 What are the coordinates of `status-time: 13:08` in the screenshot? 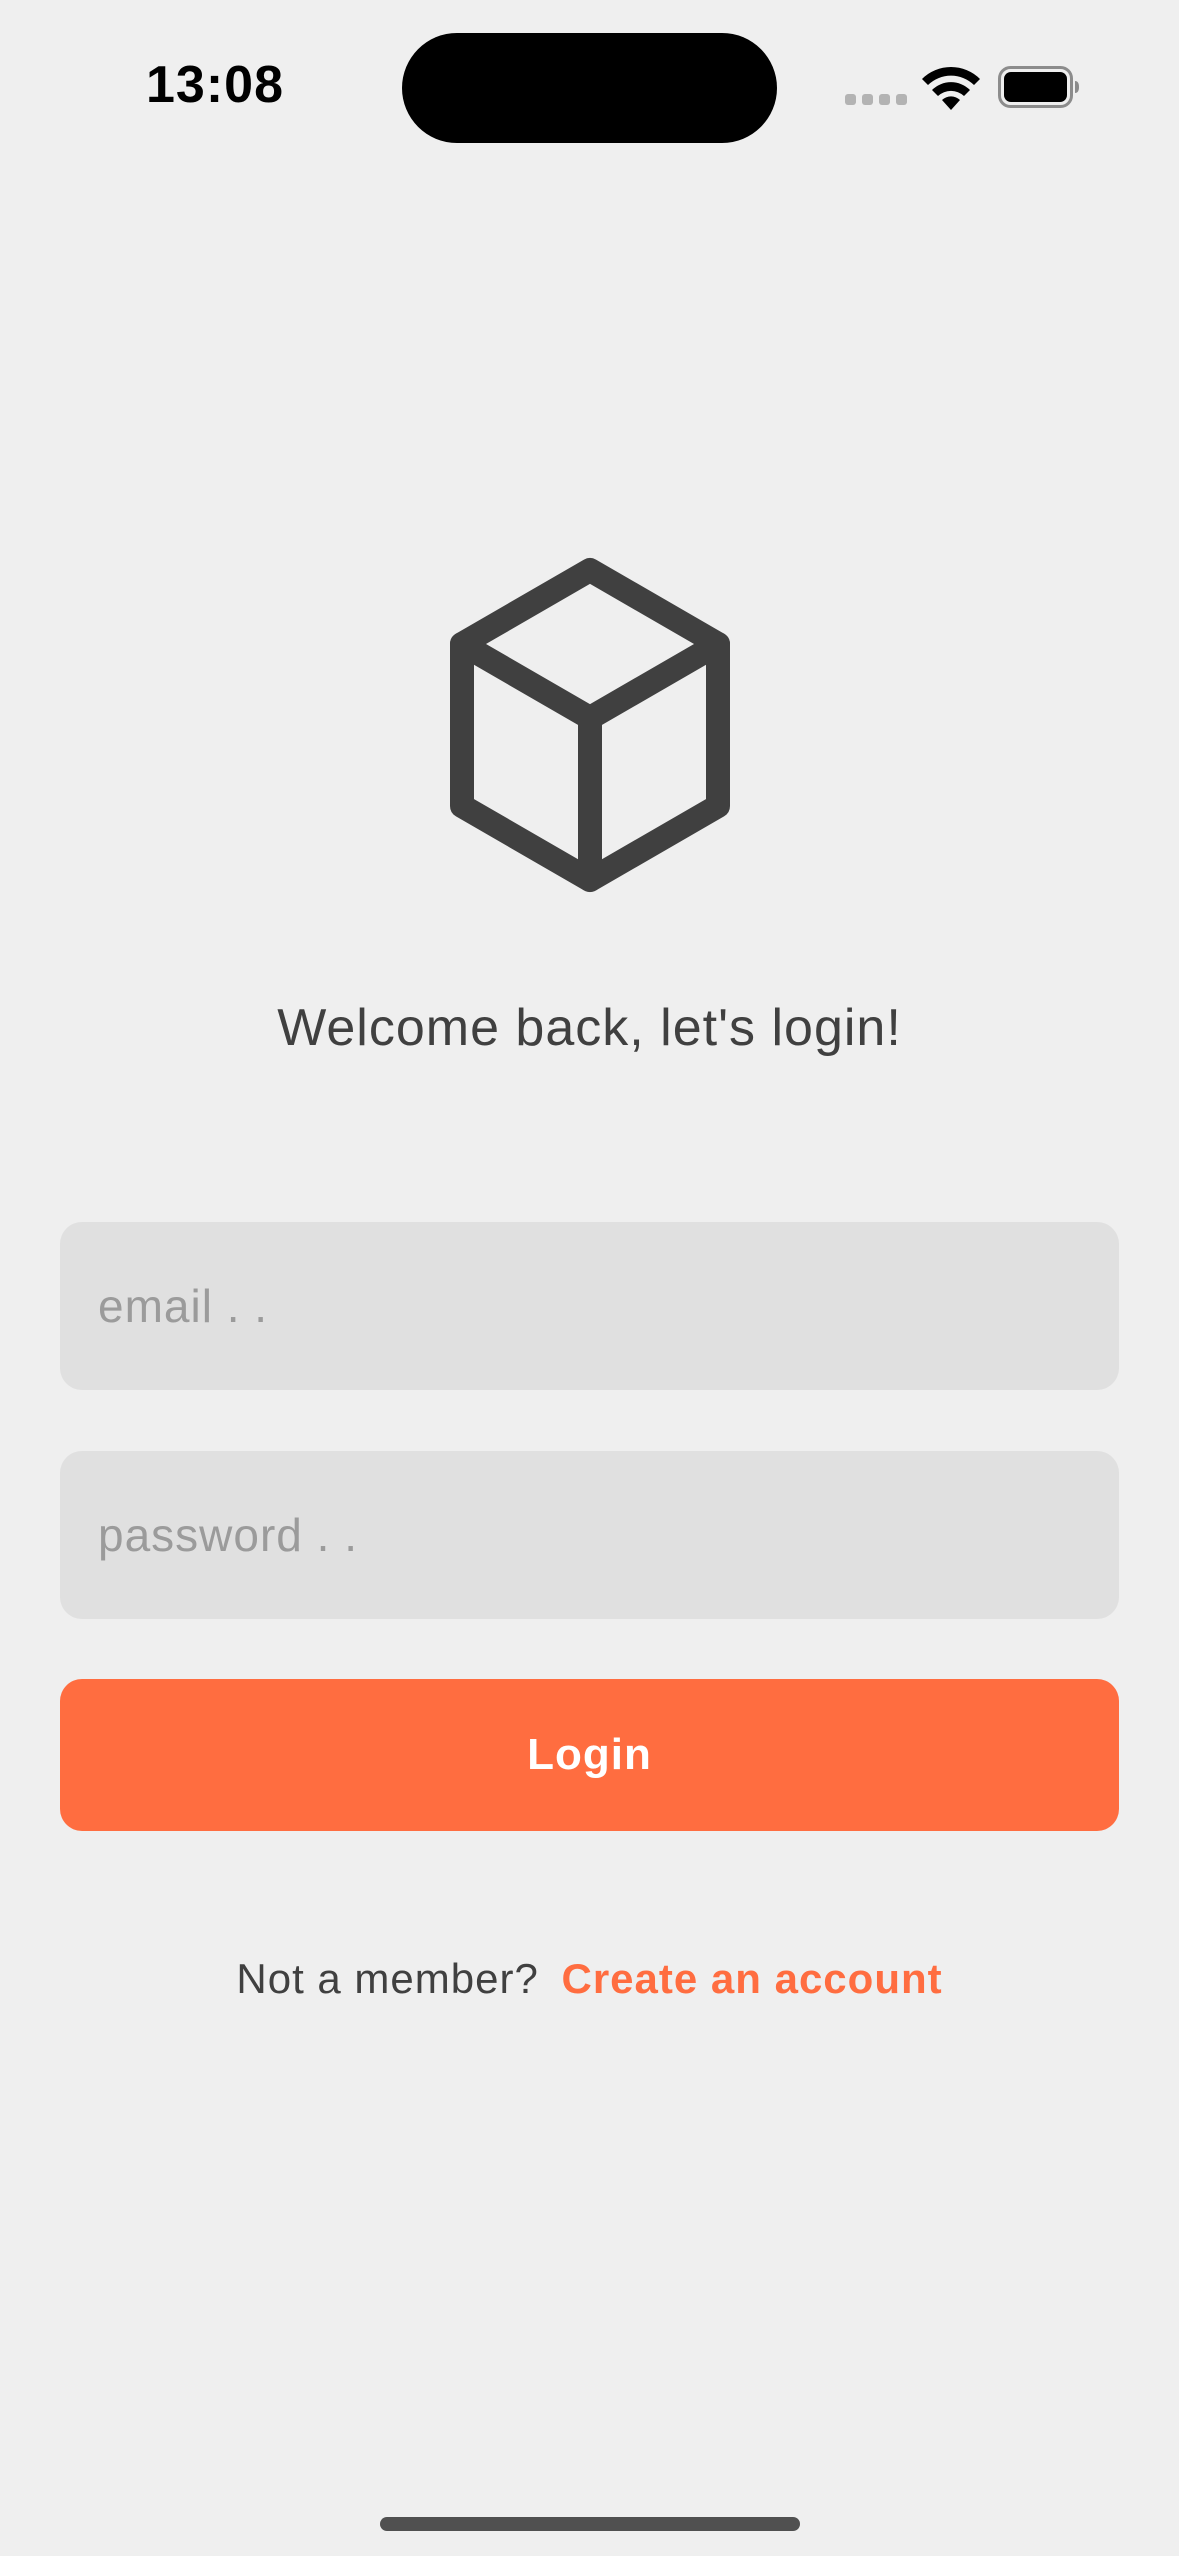 It's located at (215, 85).